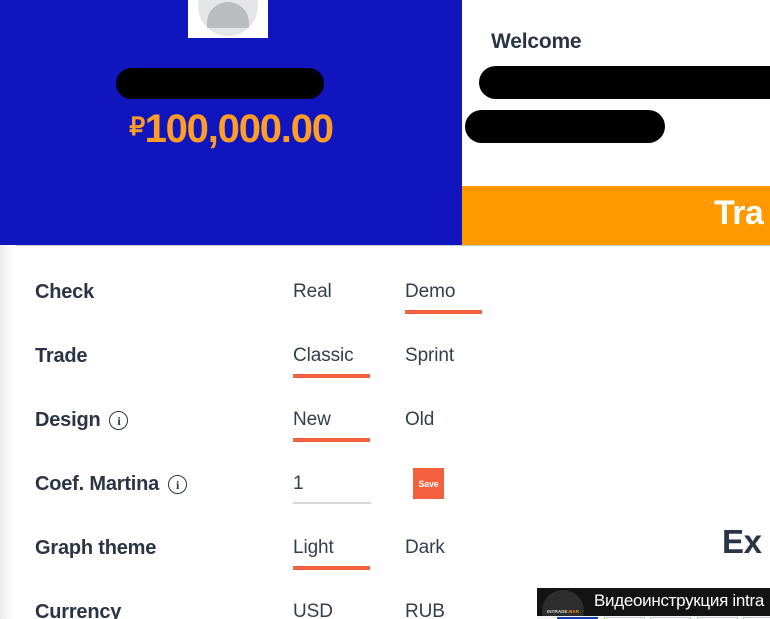 The width and height of the screenshot is (770, 619). Describe the element at coordinates (260, 569) in the screenshot. I see `setting-row: Graph theme Light Dark` at that location.